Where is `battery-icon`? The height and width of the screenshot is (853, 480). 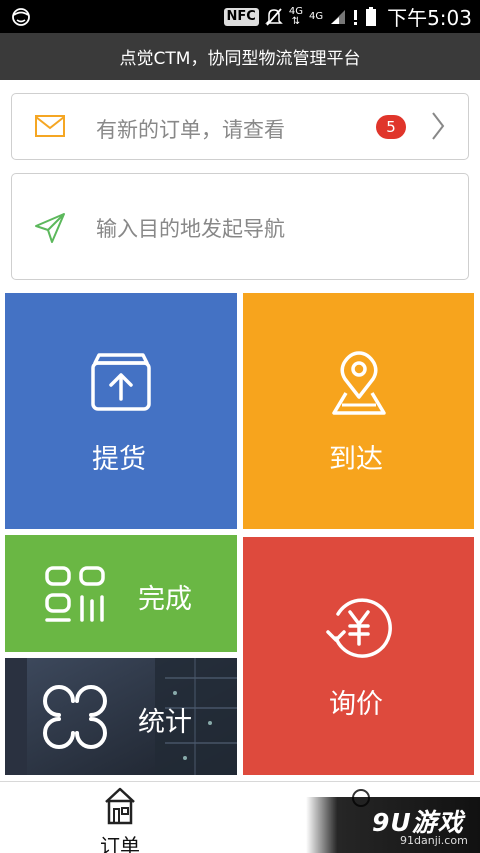
battery-icon is located at coordinates (371, 16).